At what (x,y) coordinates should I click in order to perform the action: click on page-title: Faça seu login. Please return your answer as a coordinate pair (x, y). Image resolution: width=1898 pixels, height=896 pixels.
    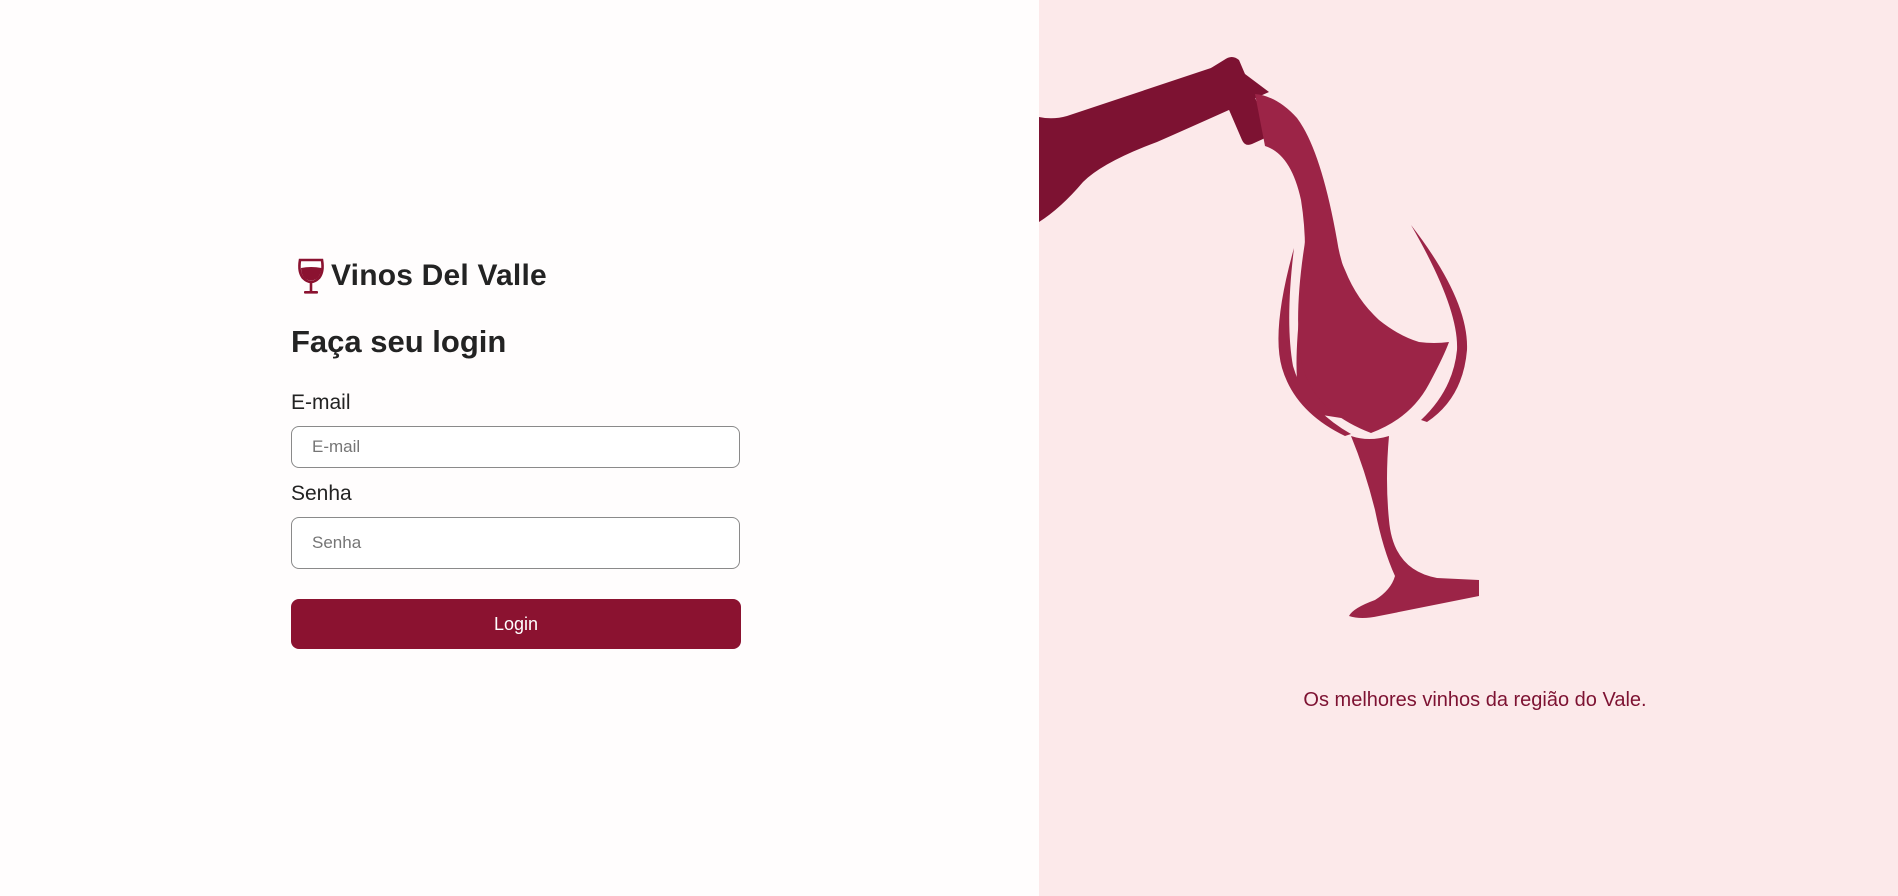
    Looking at the image, I should click on (399, 341).